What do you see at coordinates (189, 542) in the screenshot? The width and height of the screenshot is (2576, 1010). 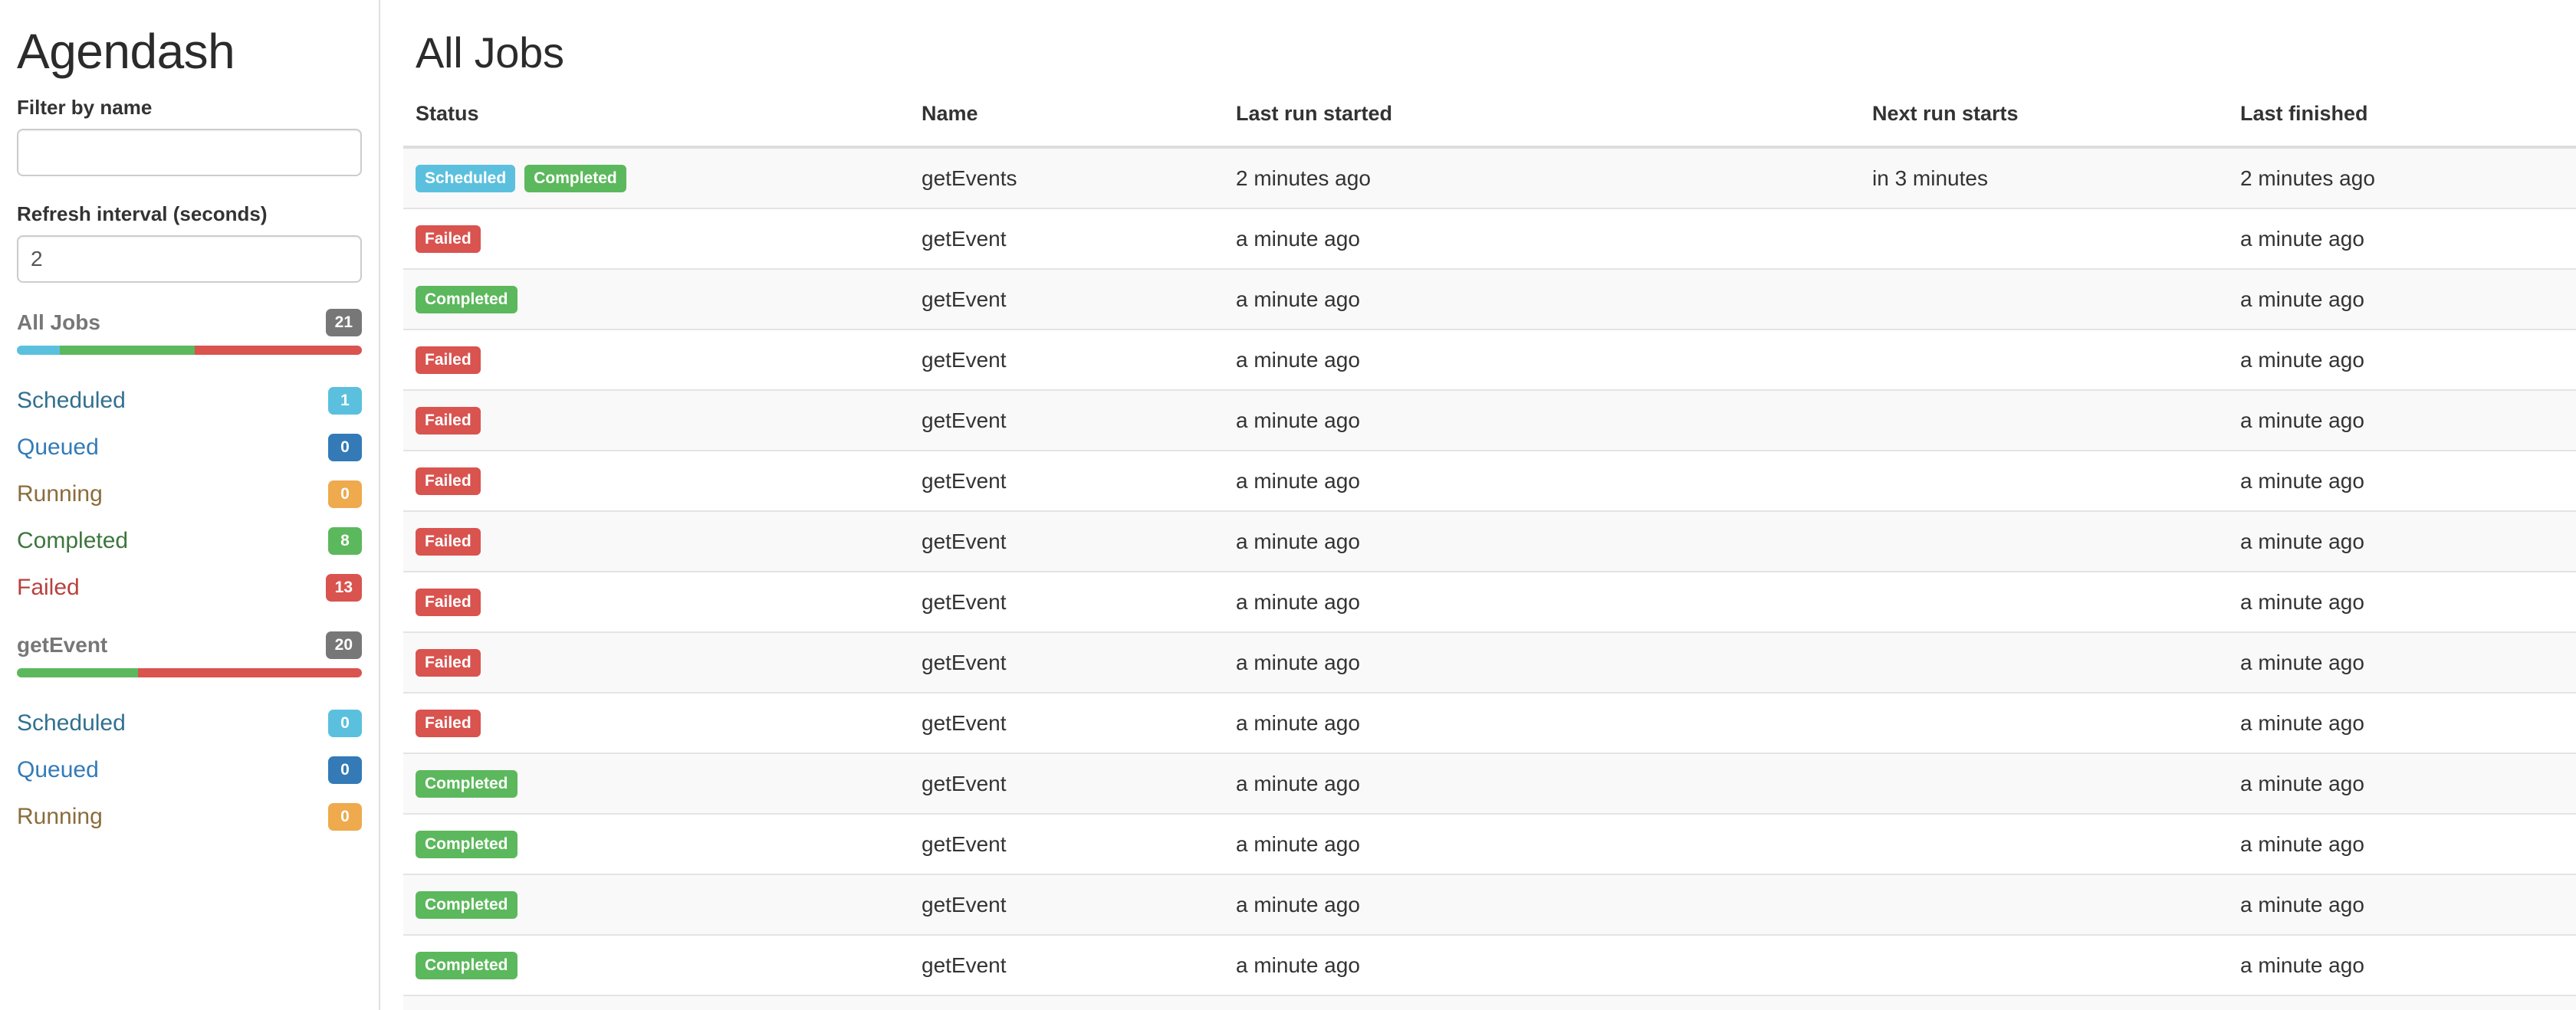 I see `sidebar-item-completed: Completed 8` at bounding box center [189, 542].